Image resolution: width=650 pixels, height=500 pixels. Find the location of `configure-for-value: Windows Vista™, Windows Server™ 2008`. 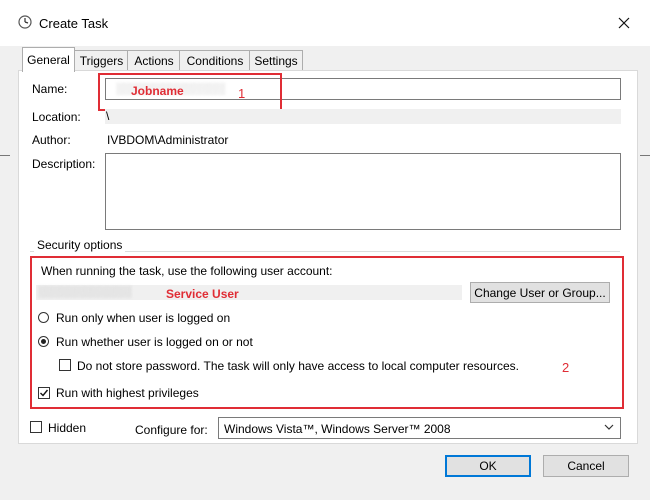

configure-for-value: Windows Vista™, Windows Server™ 2008 is located at coordinates (337, 429).